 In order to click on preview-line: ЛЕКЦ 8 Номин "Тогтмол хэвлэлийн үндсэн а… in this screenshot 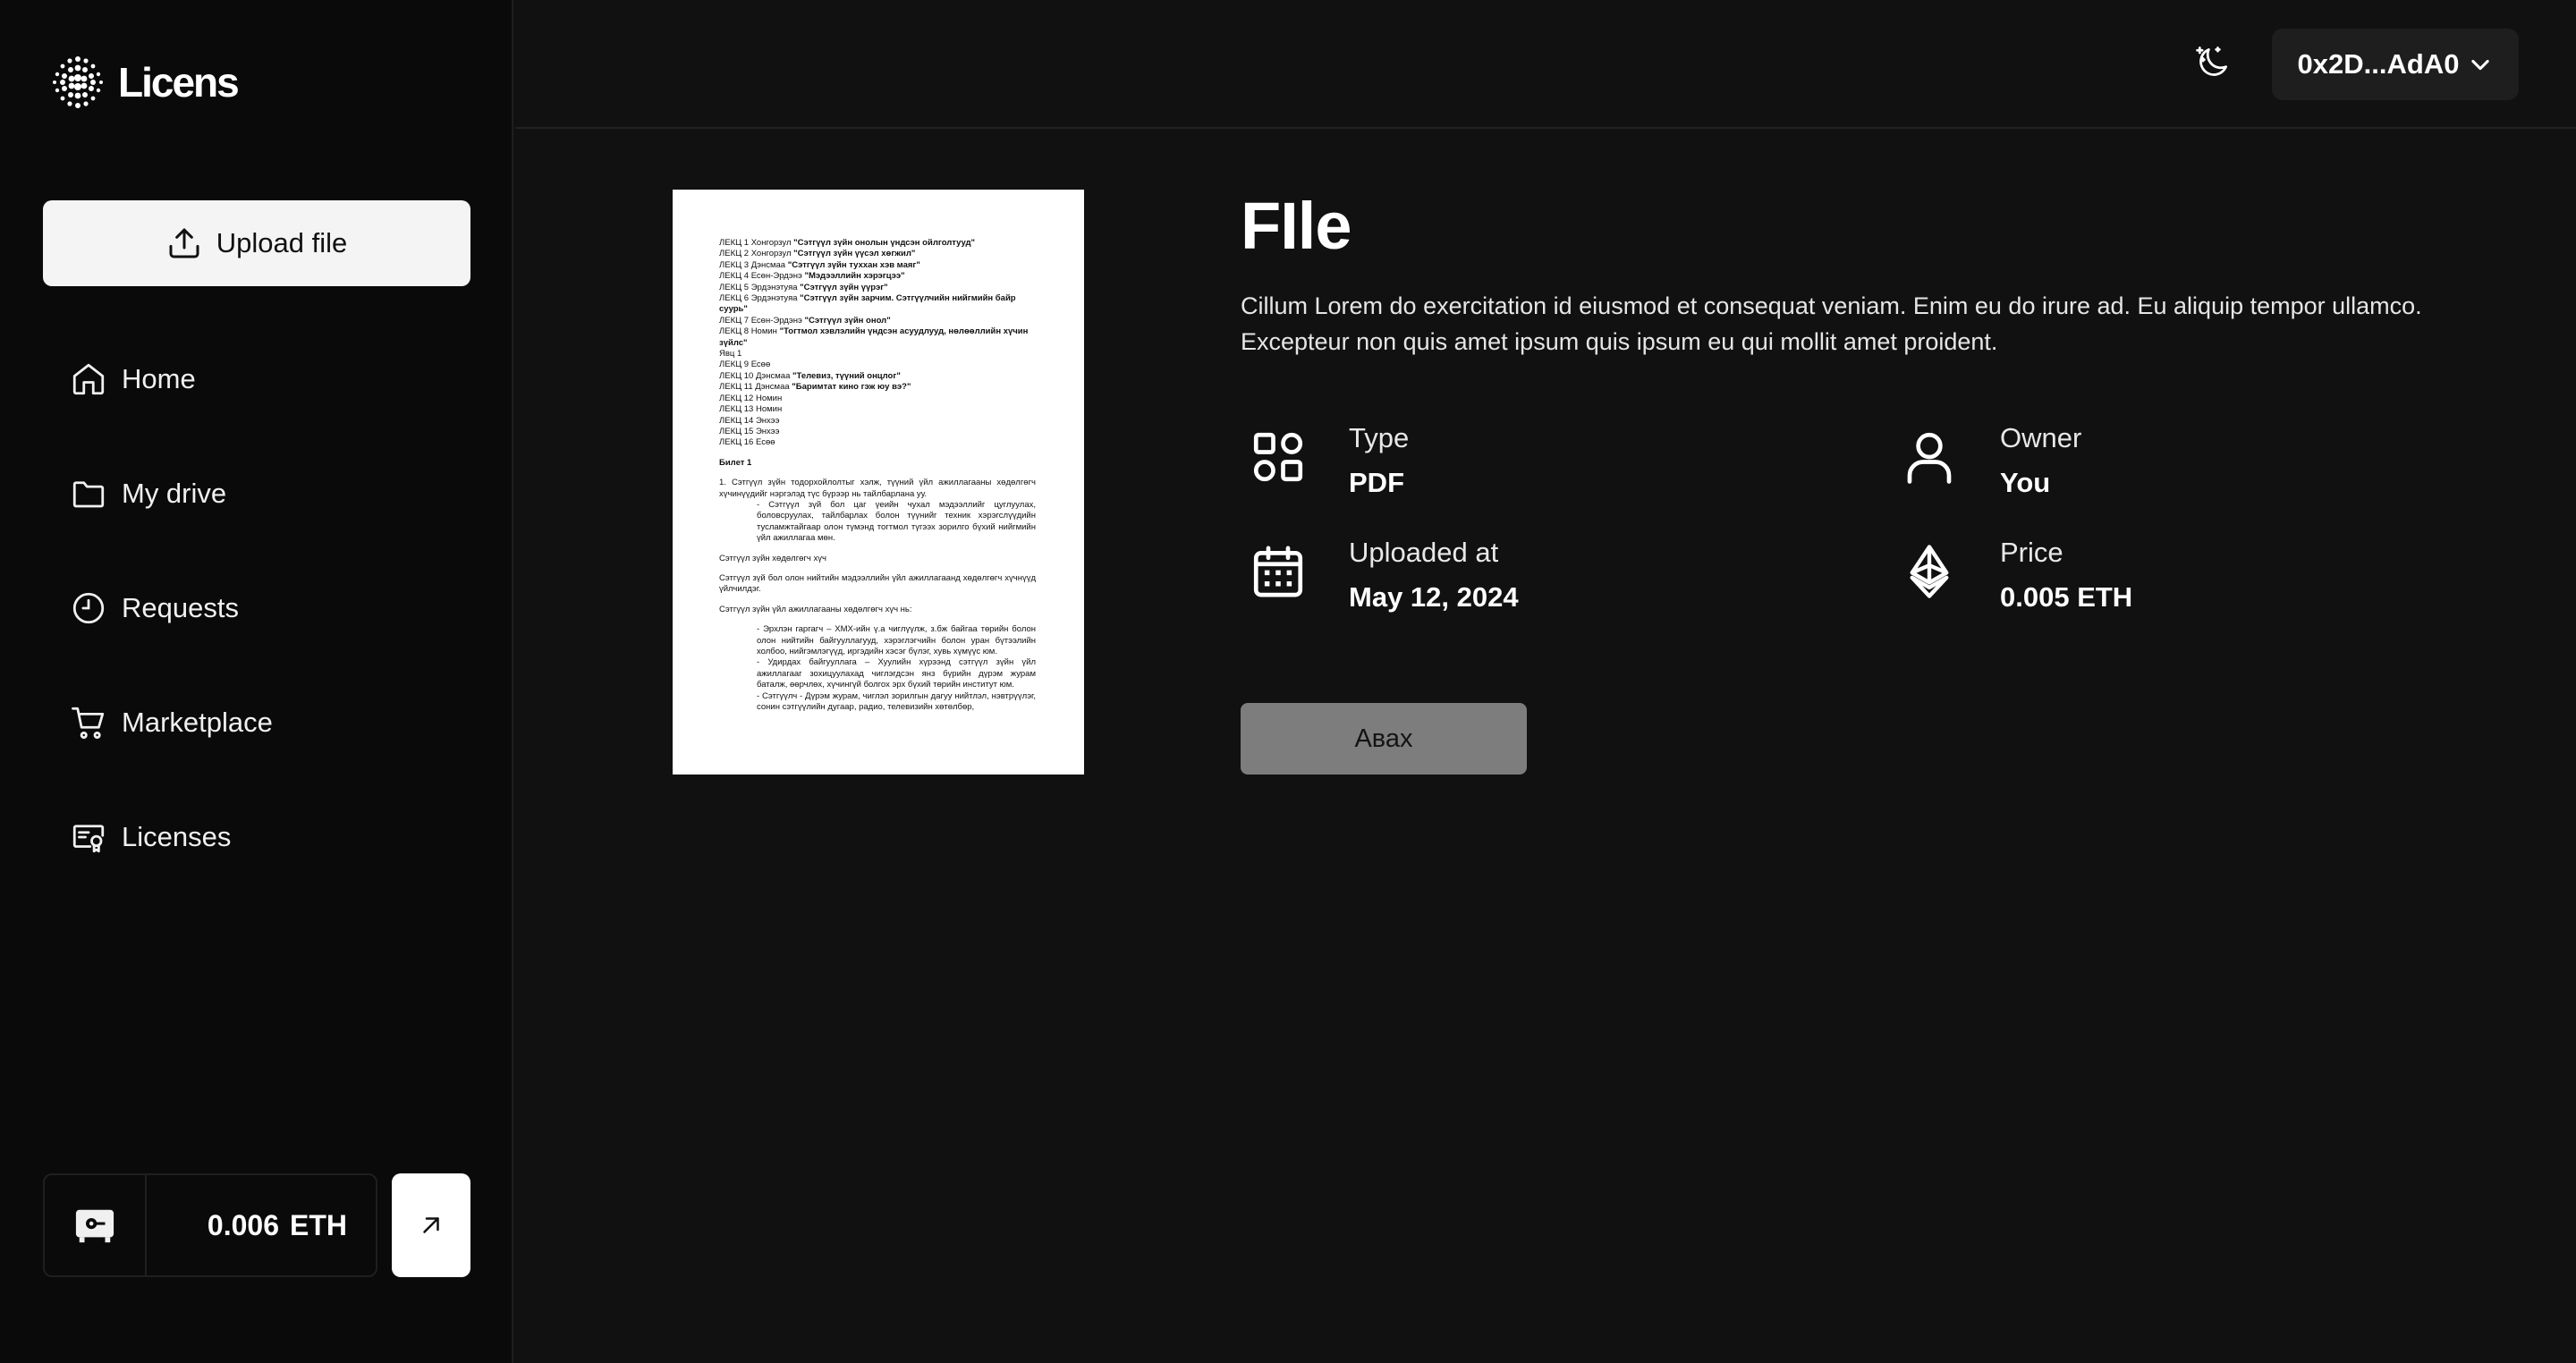, I will do `click(874, 332)`.